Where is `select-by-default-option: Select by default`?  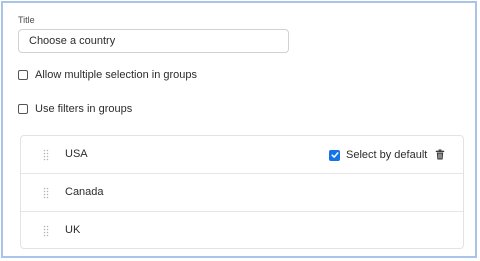
select-by-default-option: Select by default is located at coordinates (378, 155).